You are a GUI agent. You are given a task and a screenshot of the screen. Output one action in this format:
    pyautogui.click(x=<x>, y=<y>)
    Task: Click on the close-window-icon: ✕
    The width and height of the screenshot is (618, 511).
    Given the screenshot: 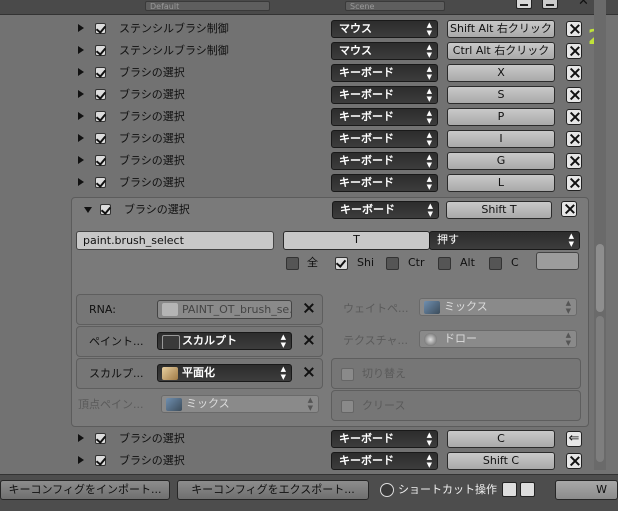 What is the action you would take?
    pyautogui.click(x=583, y=4)
    